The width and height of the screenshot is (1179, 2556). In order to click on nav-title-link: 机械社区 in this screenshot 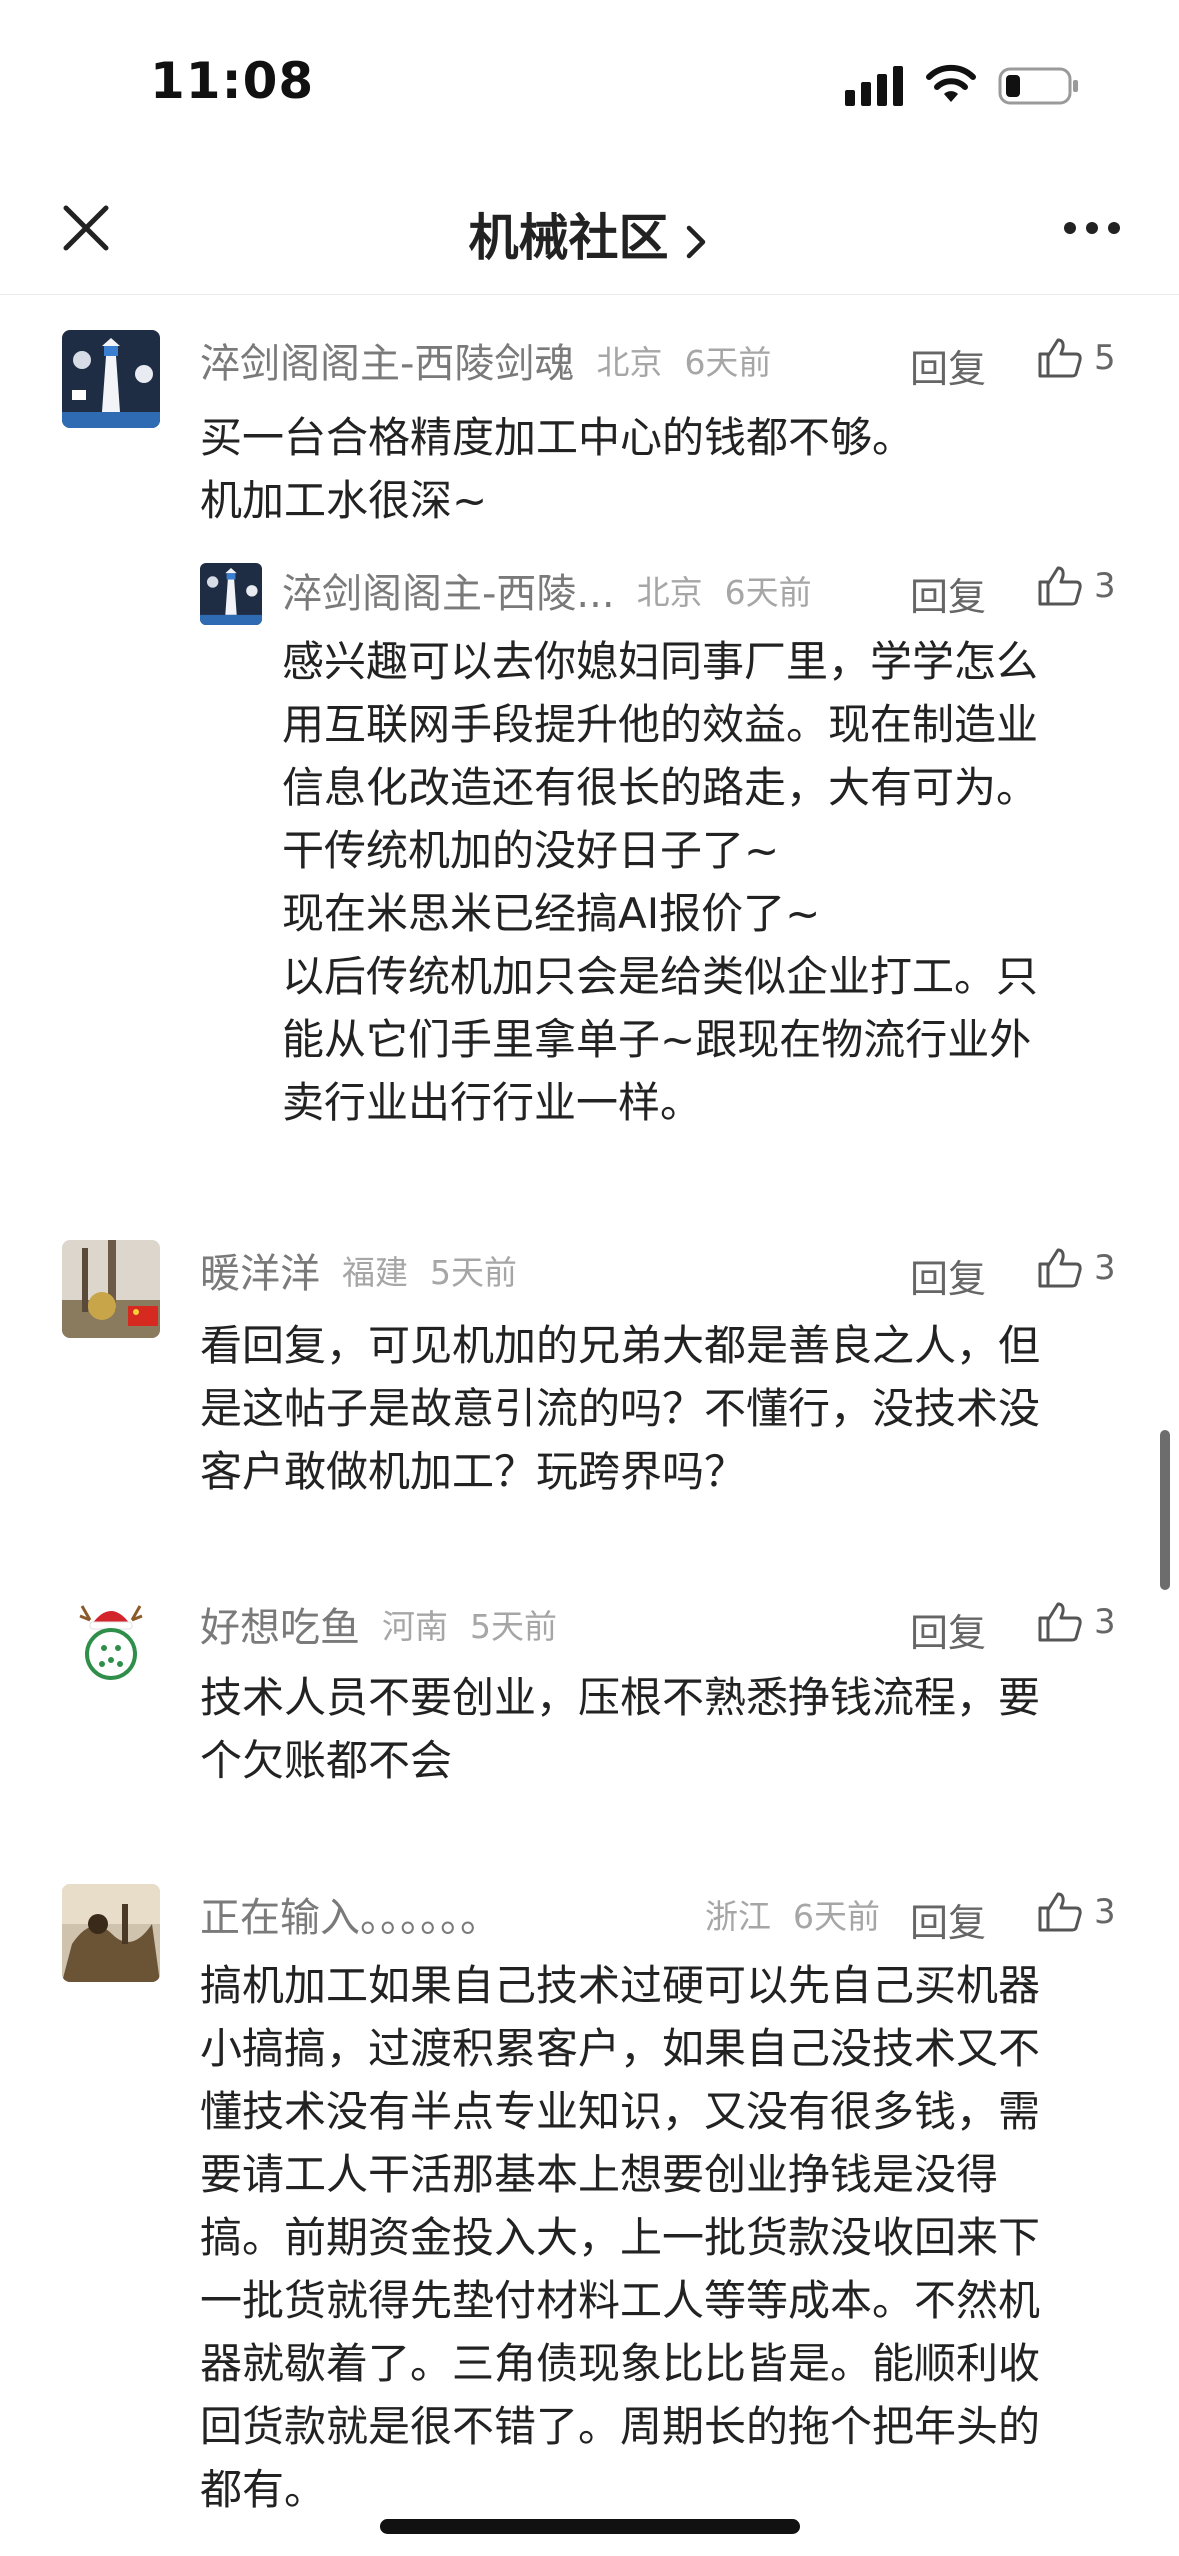, I will do `click(589, 234)`.